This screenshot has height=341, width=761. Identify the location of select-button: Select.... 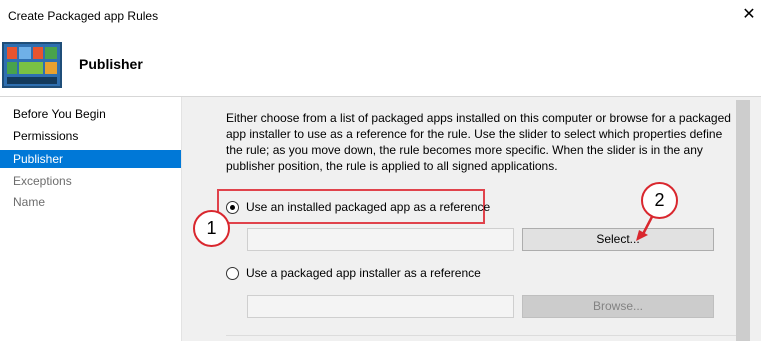
(618, 239).